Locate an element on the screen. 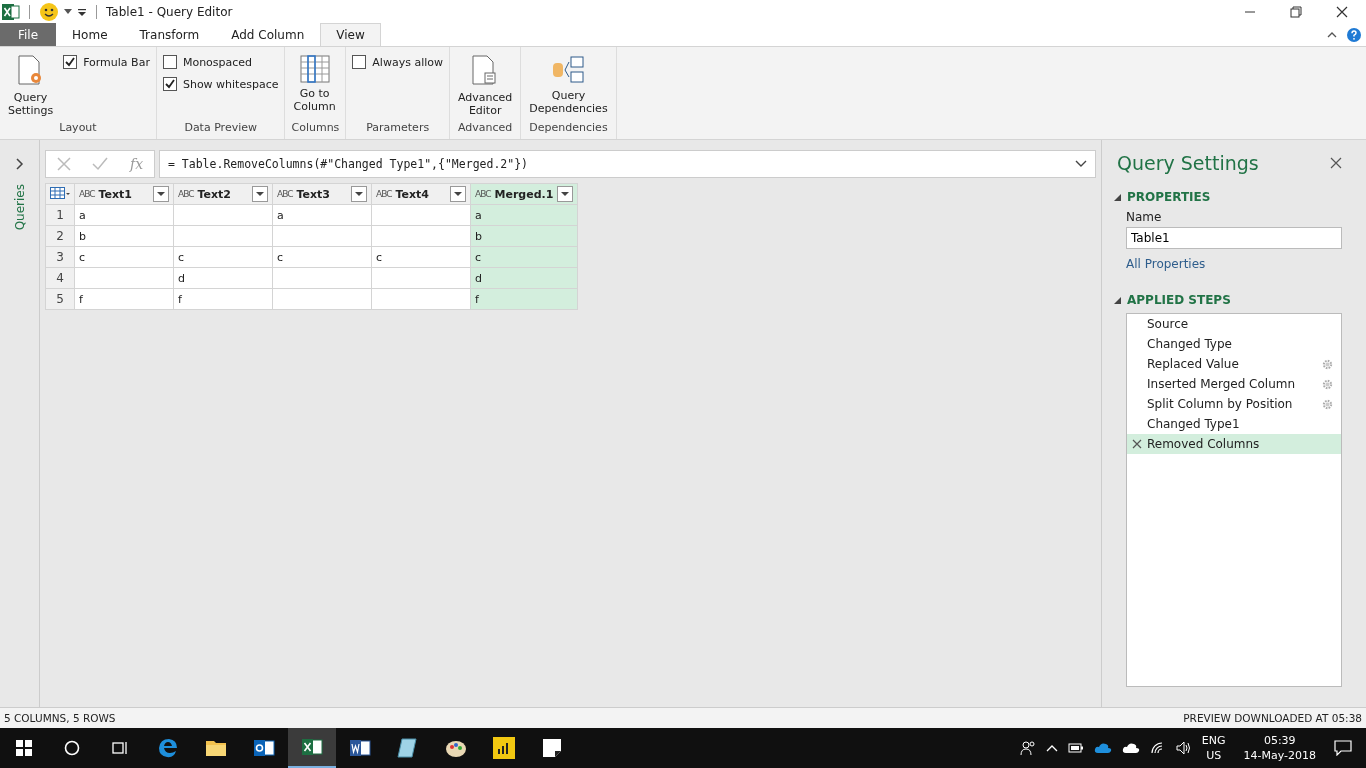 The height and width of the screenshot is (768, 1366). ribbon-group-label: Data Preview is located at coordinates (220, 128).